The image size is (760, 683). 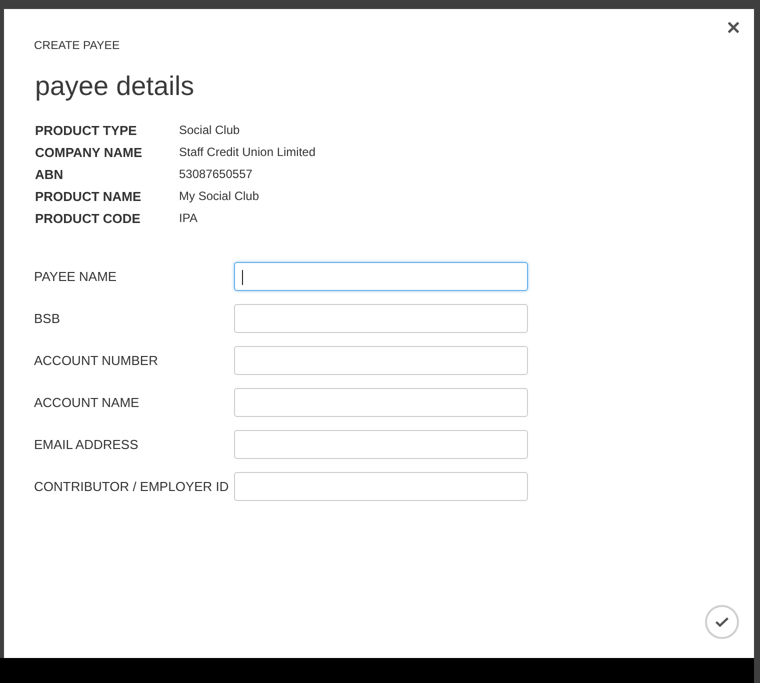 I want to click on field-label: PAYEE NAME, so click(x=76, y=276).